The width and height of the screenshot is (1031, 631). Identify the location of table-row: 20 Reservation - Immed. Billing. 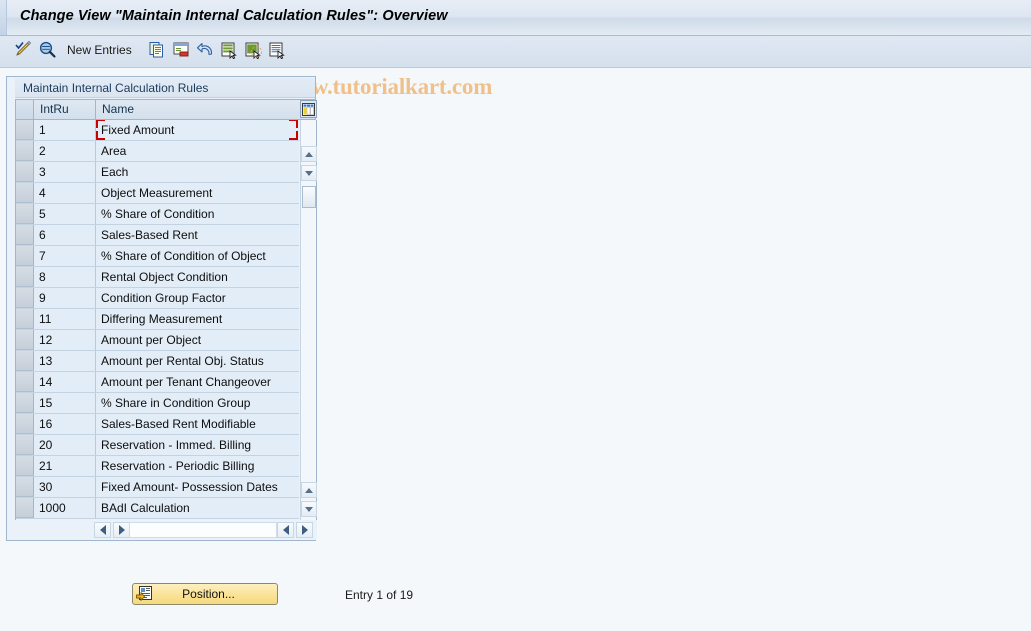
(157, 445).